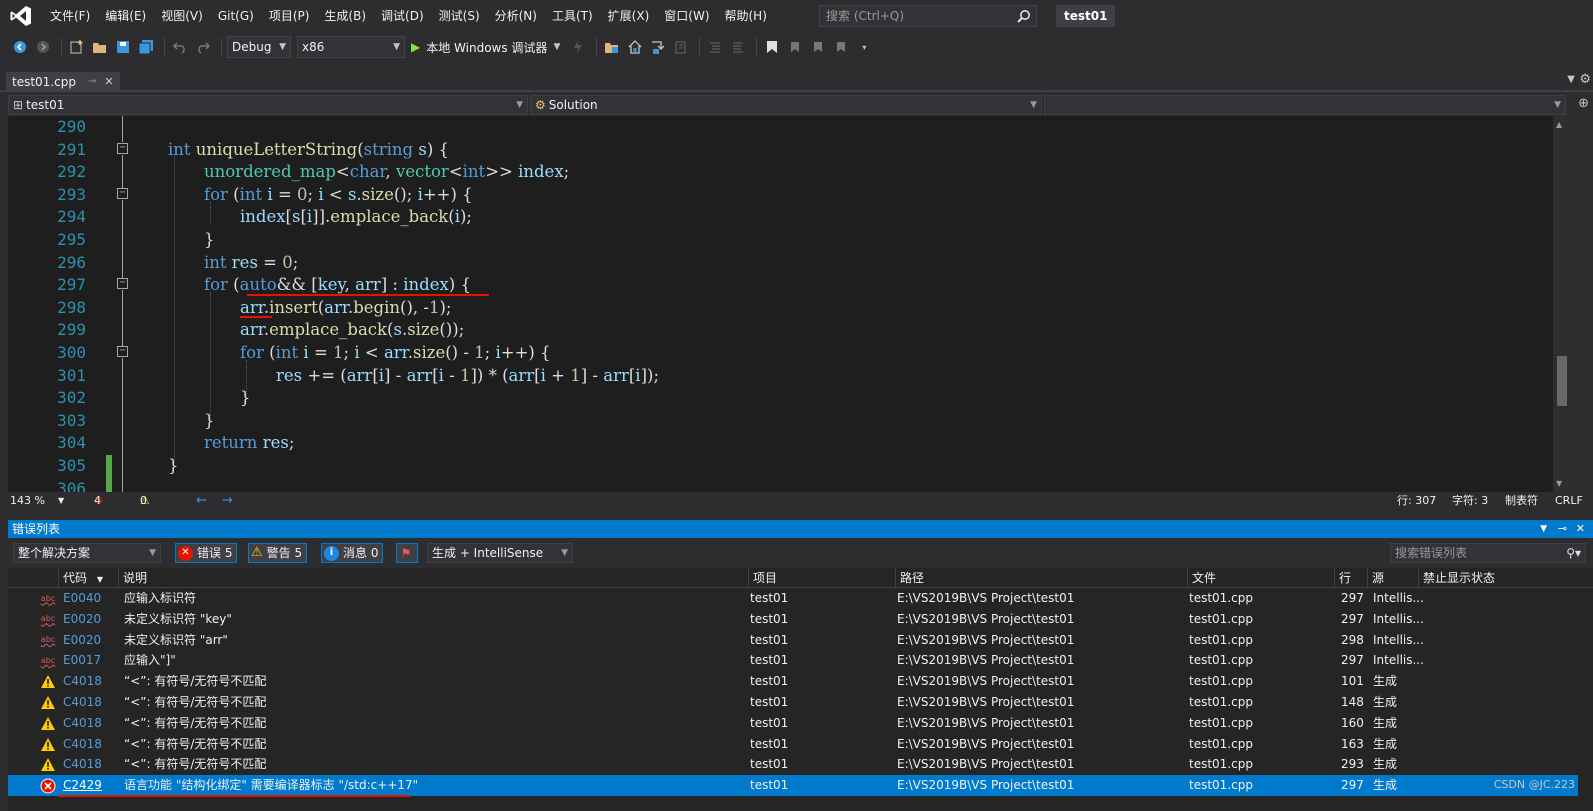  Describe the element at coordinates (352, 553) in the screenshot. I see `messages-filter-button: i 消息 0` at that location.